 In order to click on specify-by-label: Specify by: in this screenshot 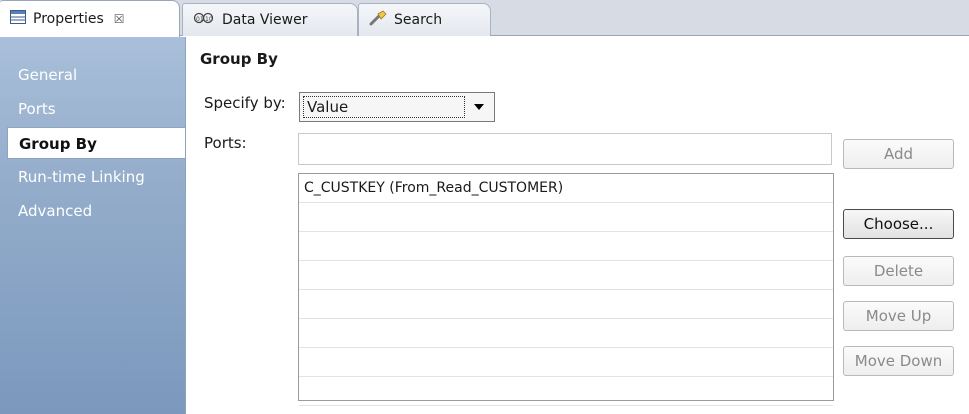, I will do `click(245, 103)`.